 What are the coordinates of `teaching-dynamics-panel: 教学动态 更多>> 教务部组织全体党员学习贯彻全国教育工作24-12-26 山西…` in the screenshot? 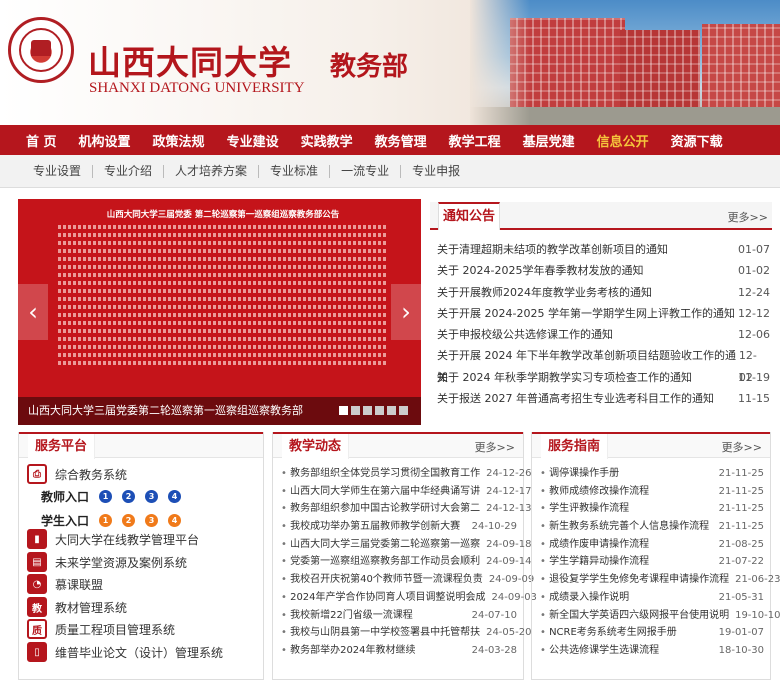 It's located at (404, 556).